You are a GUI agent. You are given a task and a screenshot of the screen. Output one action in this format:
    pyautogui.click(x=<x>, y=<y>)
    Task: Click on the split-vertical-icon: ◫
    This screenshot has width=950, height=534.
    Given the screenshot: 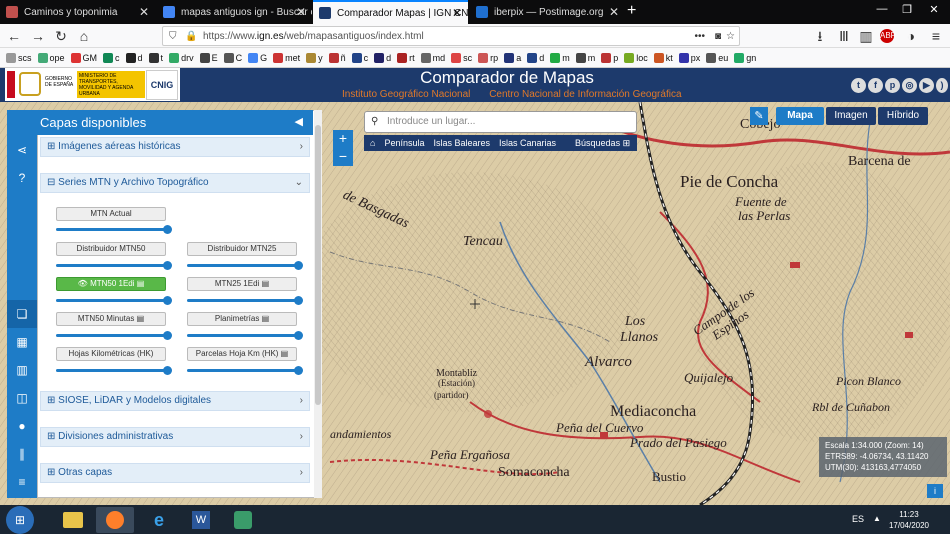 What is the action you would take?
    pyautogui.click(x=22, y=398)
    